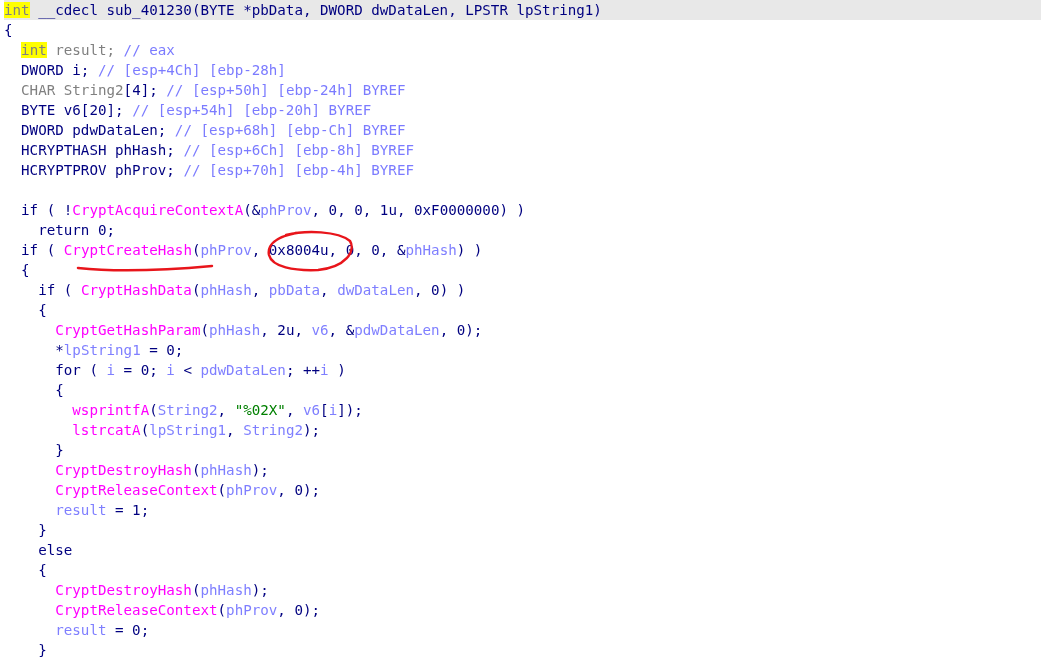  I want to click on code-line: else, so click(55, 550).